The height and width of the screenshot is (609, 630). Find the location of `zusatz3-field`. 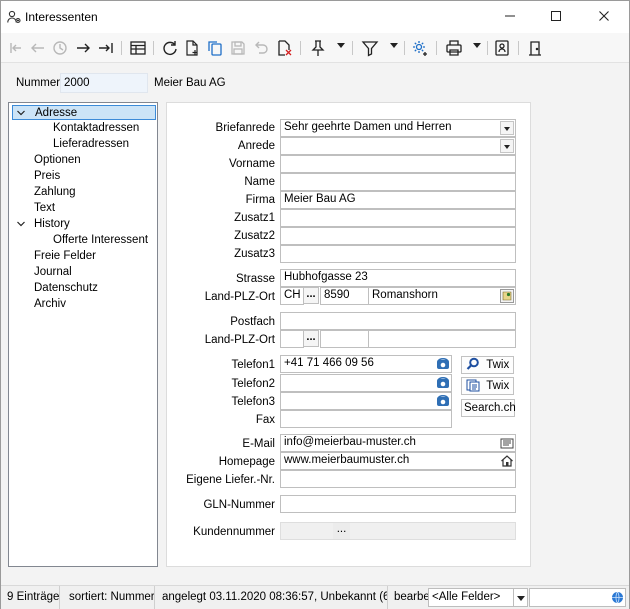

zusatz3-field is located at coordinates (398, 254).